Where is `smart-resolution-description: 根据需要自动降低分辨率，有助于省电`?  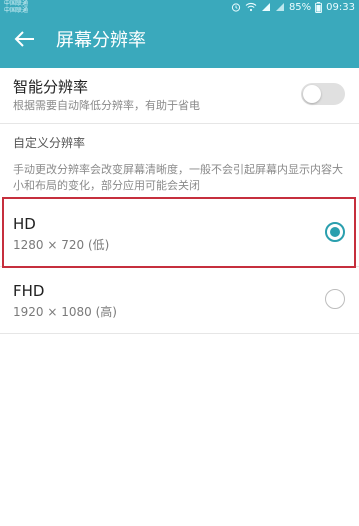
smart-resolution-description: 根据需要自动降低分辨率，有助于省电 is located at coordinates (106, 105).